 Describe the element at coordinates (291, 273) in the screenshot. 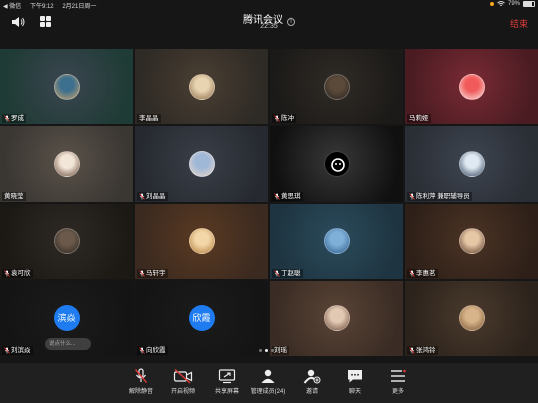

I see `participant-name: 丁赵聪` at that location.